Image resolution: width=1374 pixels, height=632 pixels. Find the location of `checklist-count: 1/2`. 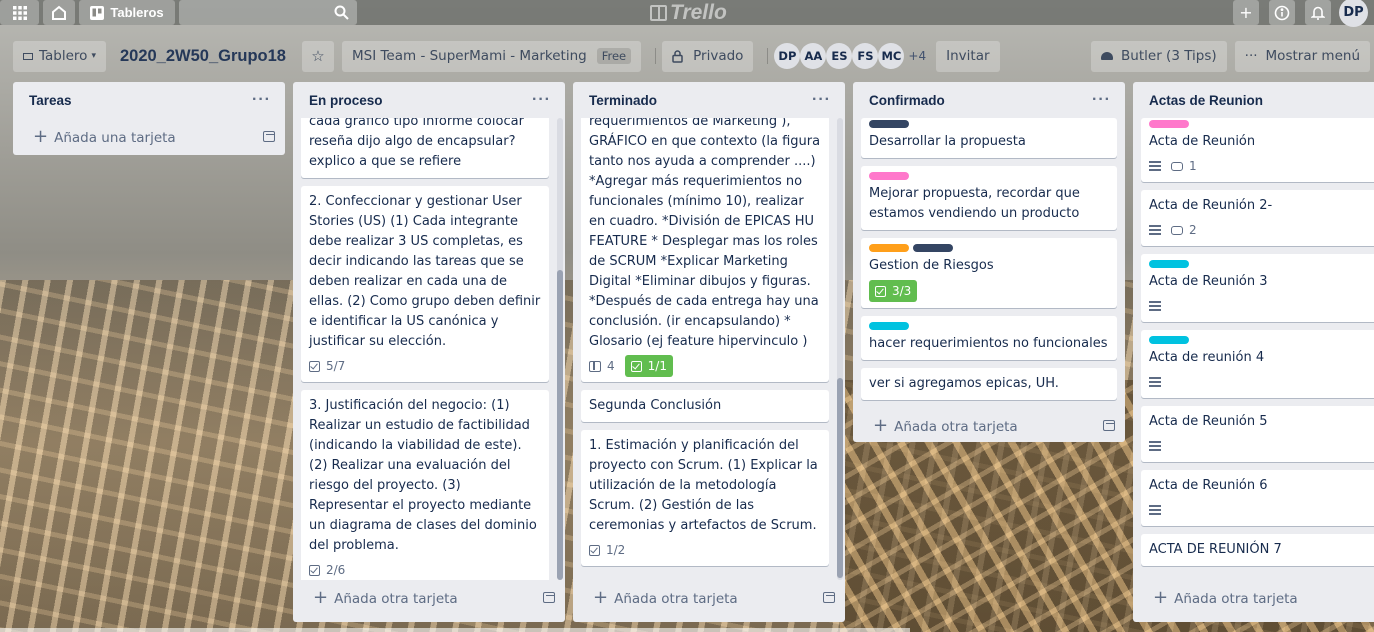

checklist-count: 1/2 is located at coordinates (616, 550).